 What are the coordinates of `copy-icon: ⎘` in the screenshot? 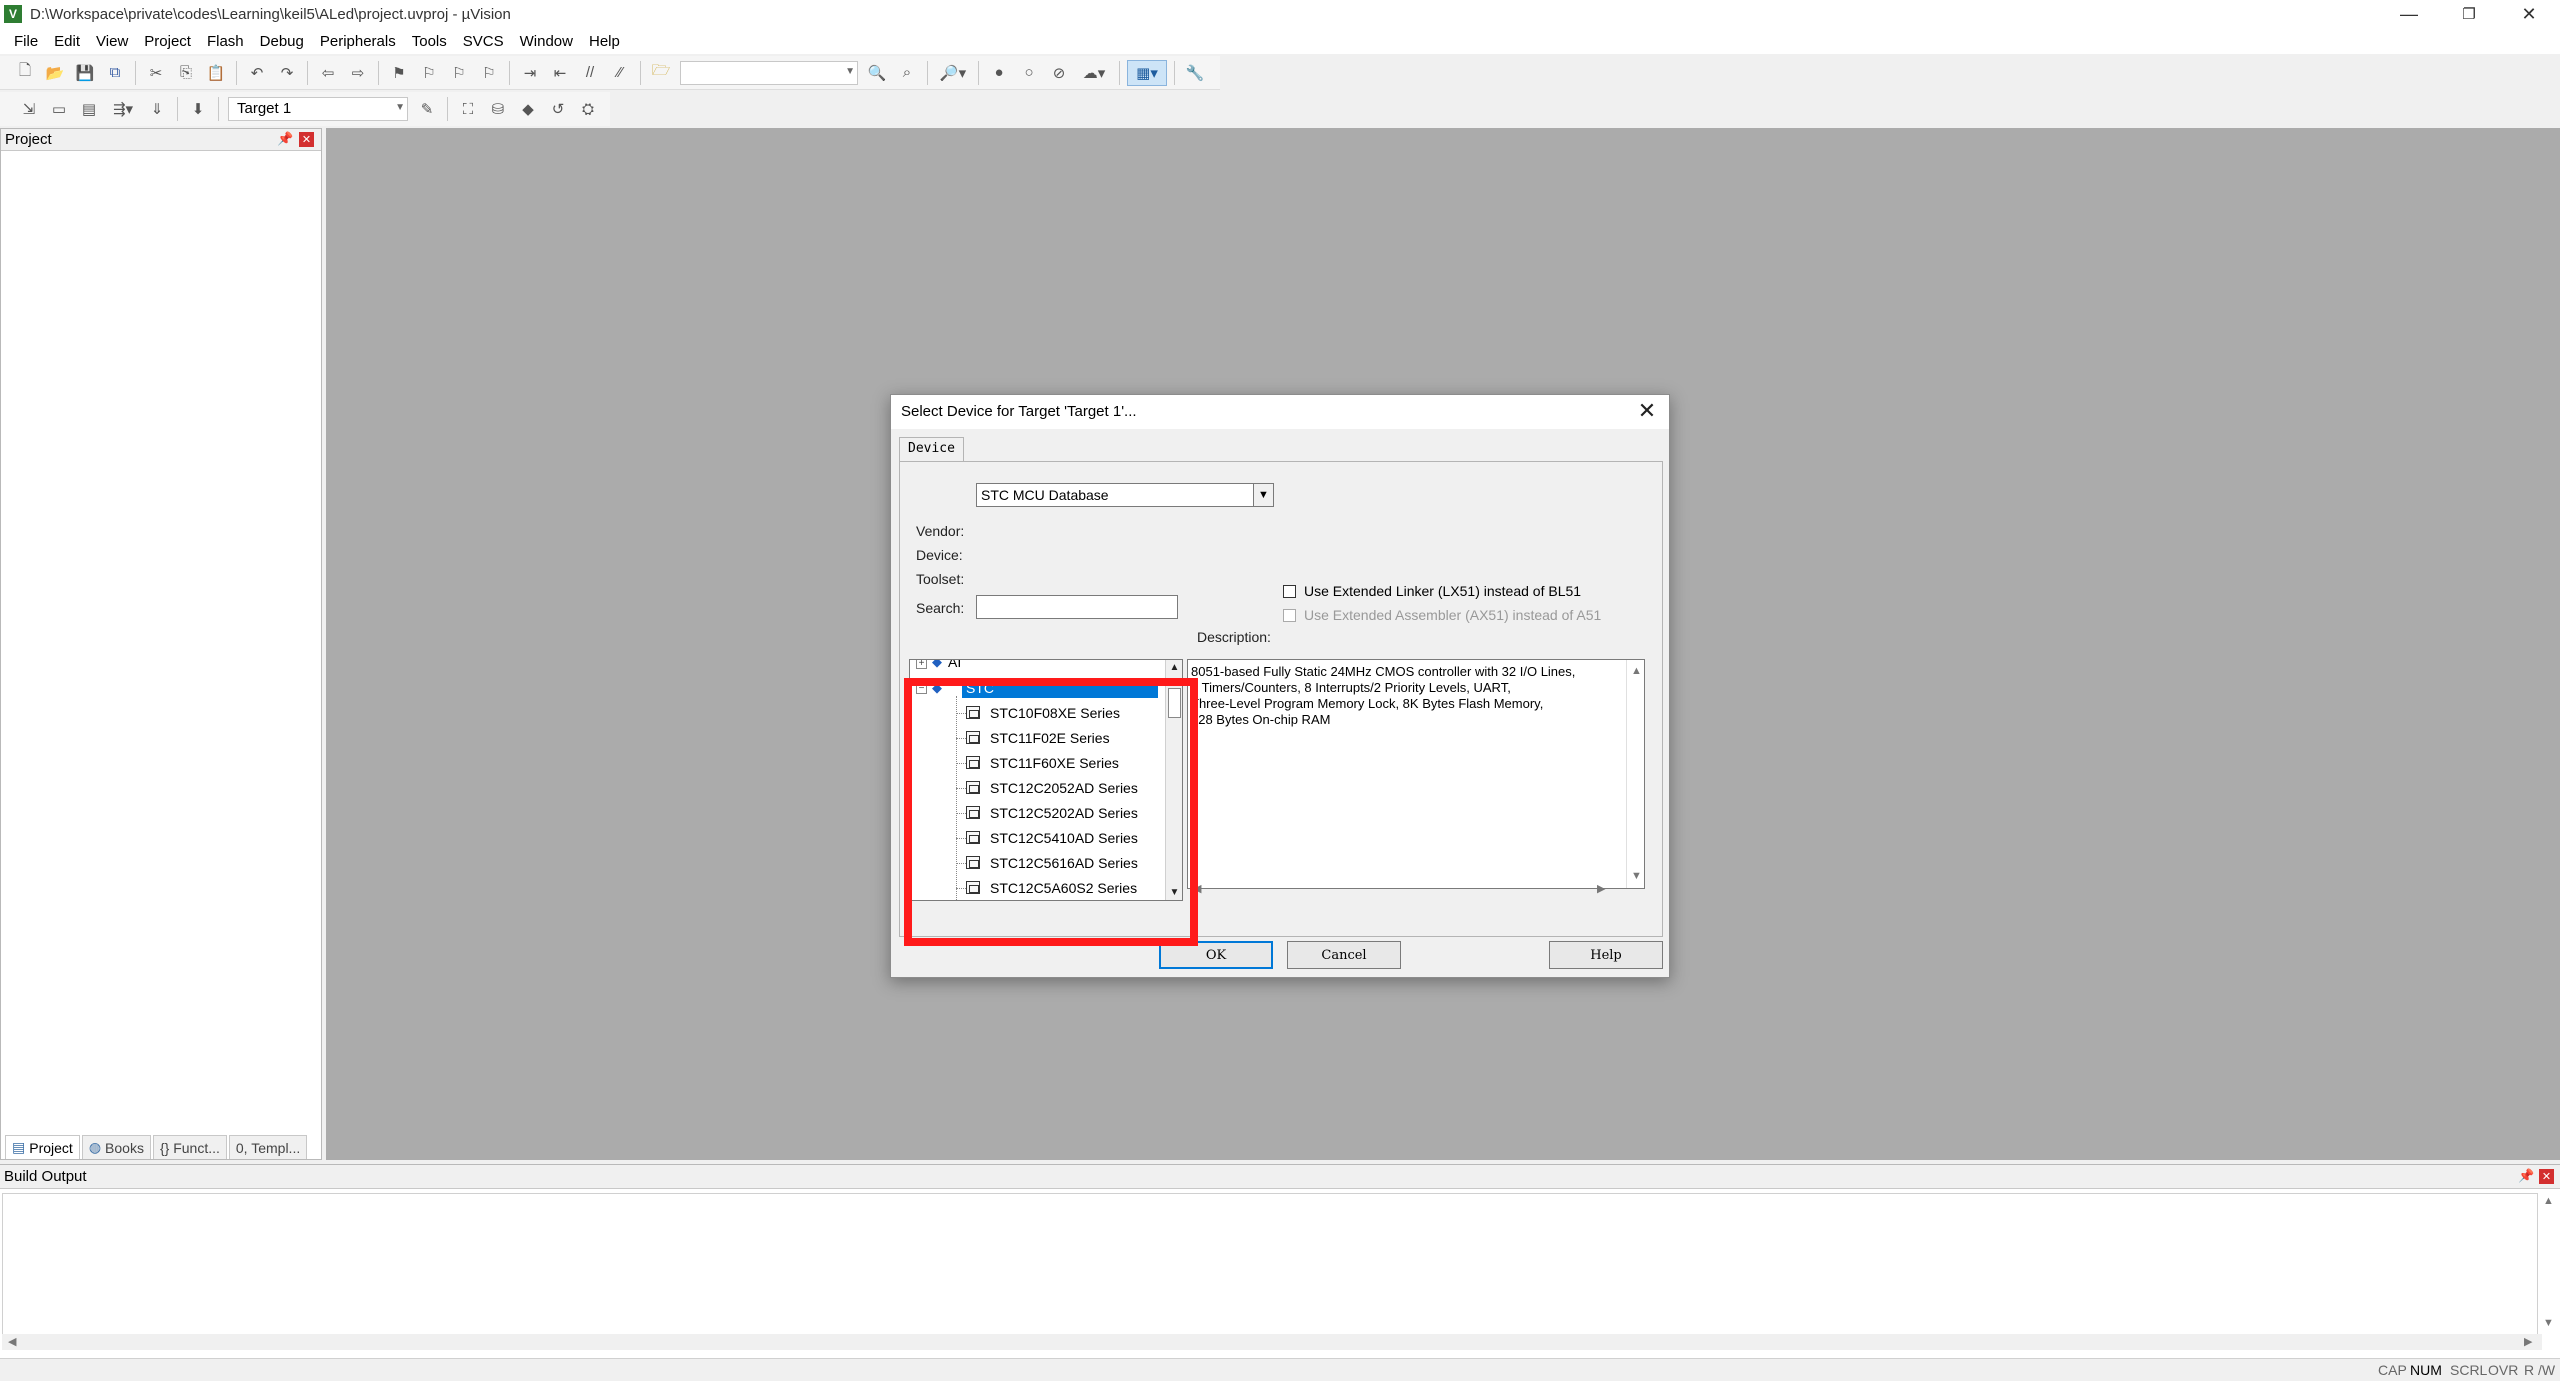 It's located at (186, 73).